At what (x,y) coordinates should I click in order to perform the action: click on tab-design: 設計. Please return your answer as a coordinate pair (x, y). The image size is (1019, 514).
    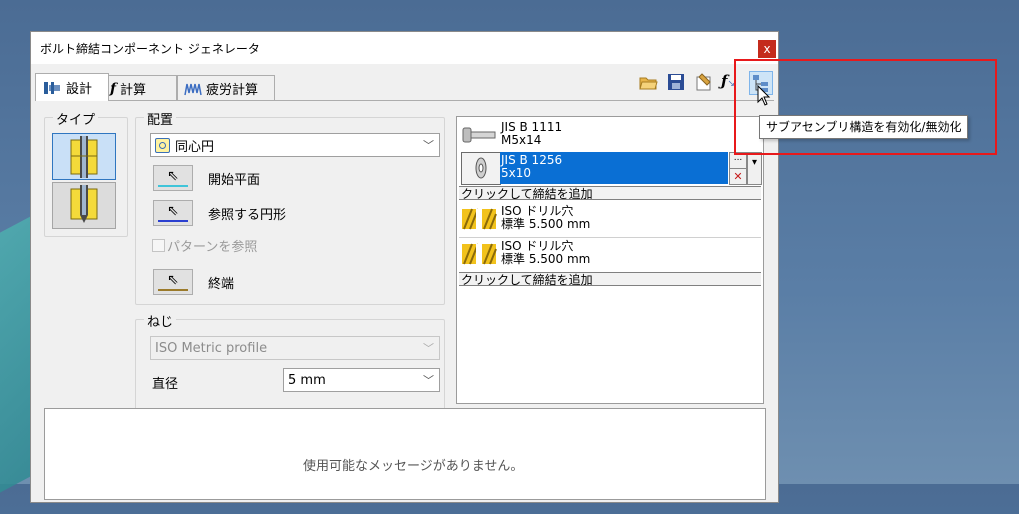
    Looking at the image, I should click on (72, 87).